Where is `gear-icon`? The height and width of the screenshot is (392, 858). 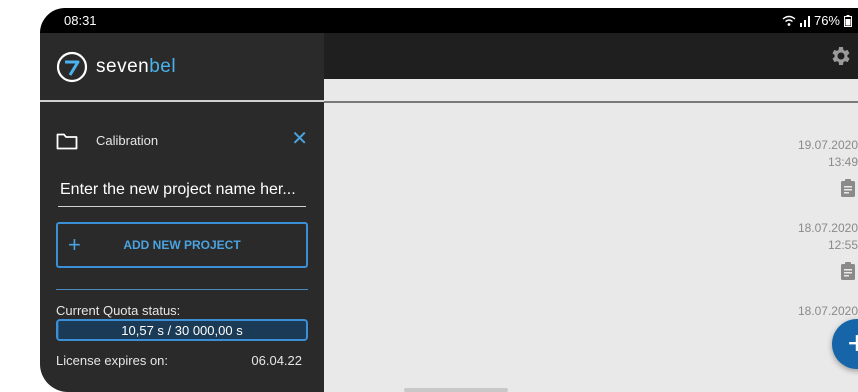 gear-icon is located at coordinates (840, 56).